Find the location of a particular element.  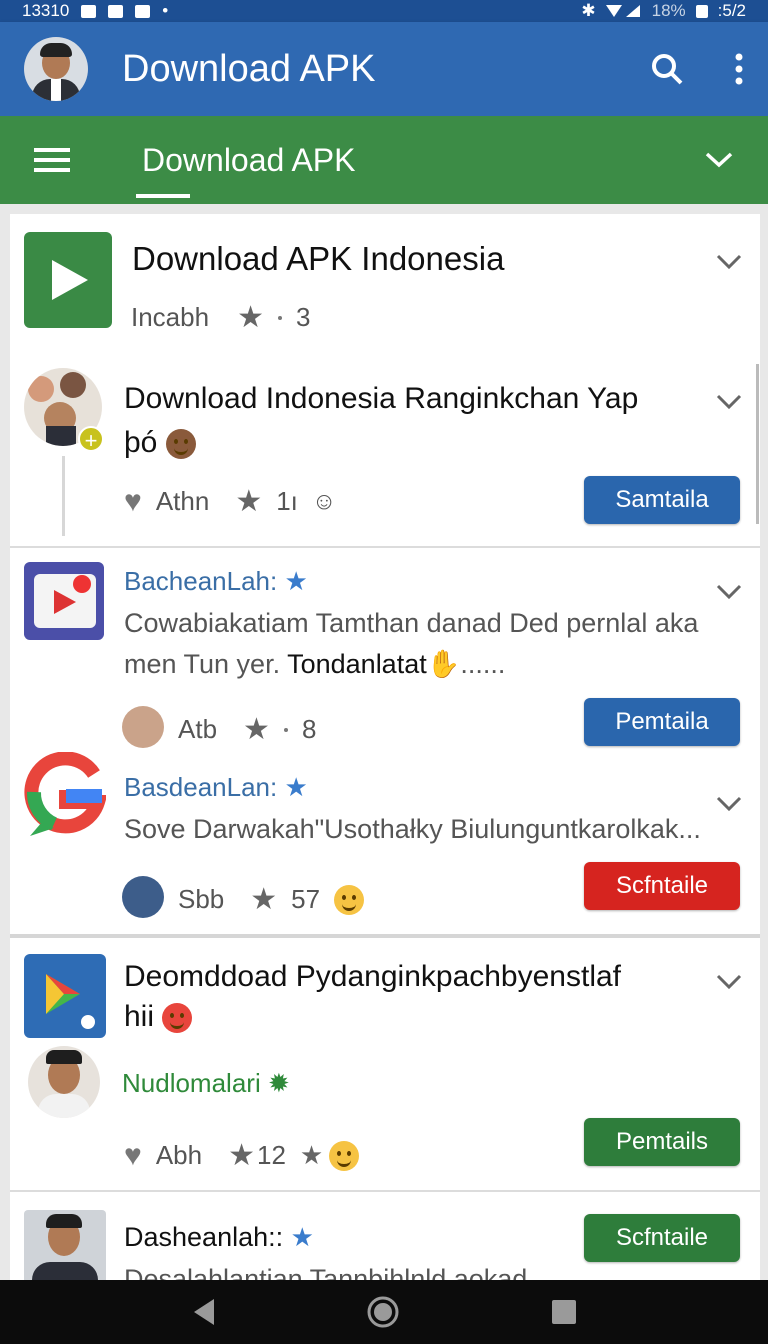

tab-bar: Download APK is located at coordinates (384, 160).